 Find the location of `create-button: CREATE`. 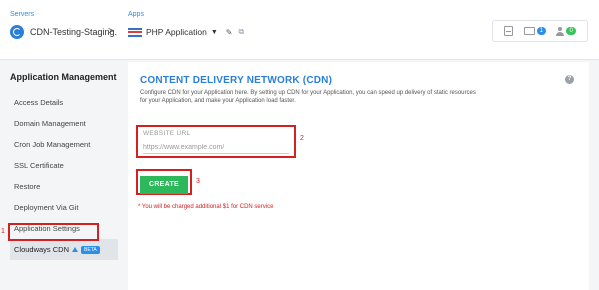

create-button: CREATE is located at coordinates (164, 184).